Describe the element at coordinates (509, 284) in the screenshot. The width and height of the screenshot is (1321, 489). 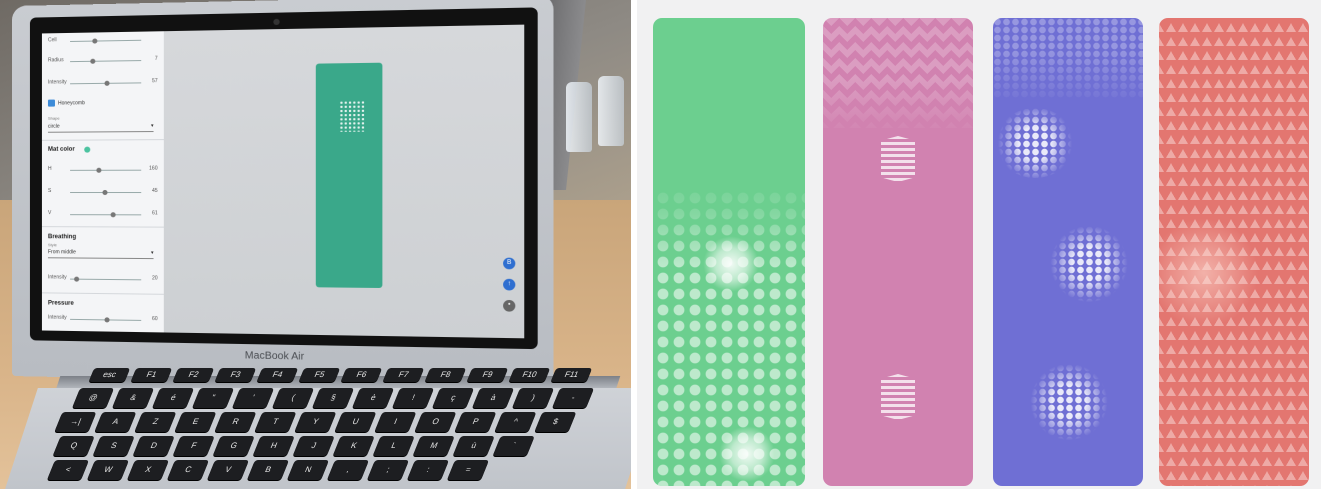
I see `fab-button: ↑` at that location.